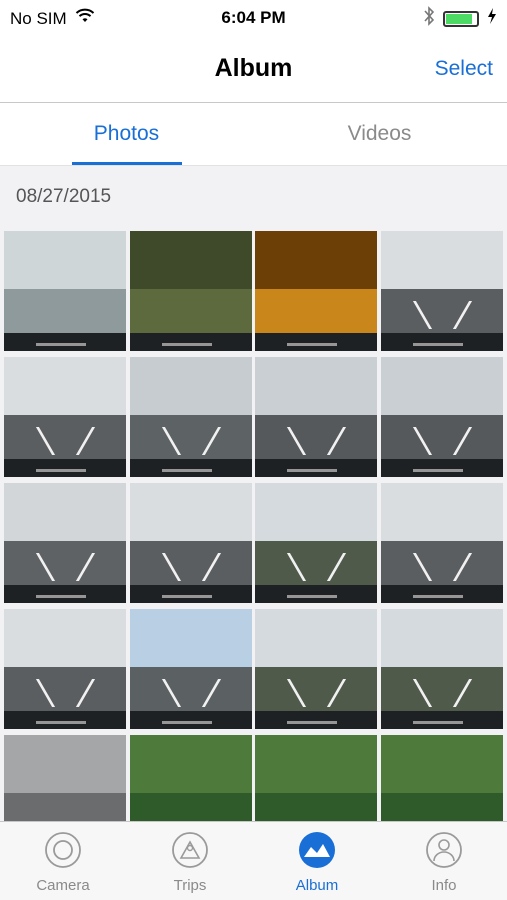  Describe the element at coordinates (317, 885) in the screenshot. I see `tabbar-label-album: Album` at that location.